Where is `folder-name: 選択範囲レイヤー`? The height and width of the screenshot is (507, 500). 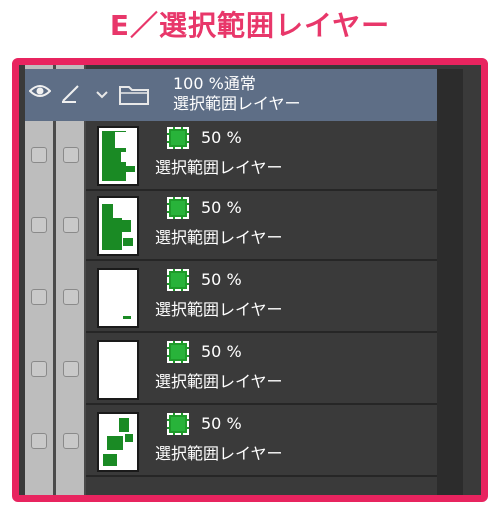 folder-name: 選択範囲レイヤー is located at coordinates (237, 103).